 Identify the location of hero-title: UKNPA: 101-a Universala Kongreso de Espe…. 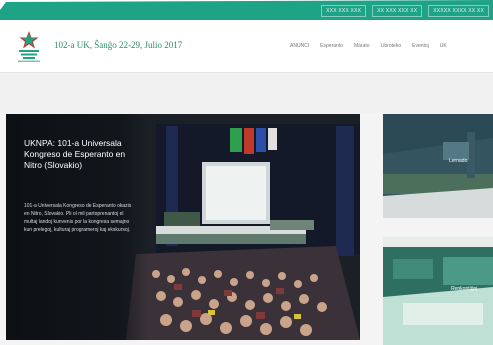
(84, 154).